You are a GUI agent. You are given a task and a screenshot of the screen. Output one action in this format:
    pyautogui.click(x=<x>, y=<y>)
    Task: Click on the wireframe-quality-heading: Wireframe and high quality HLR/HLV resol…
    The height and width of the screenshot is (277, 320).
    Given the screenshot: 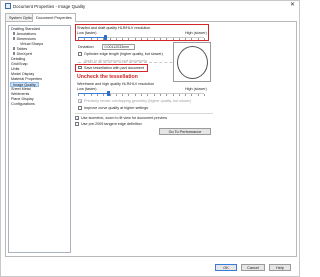 What is the action you would take?
    pyautogui.click(x=116, y=84)
    